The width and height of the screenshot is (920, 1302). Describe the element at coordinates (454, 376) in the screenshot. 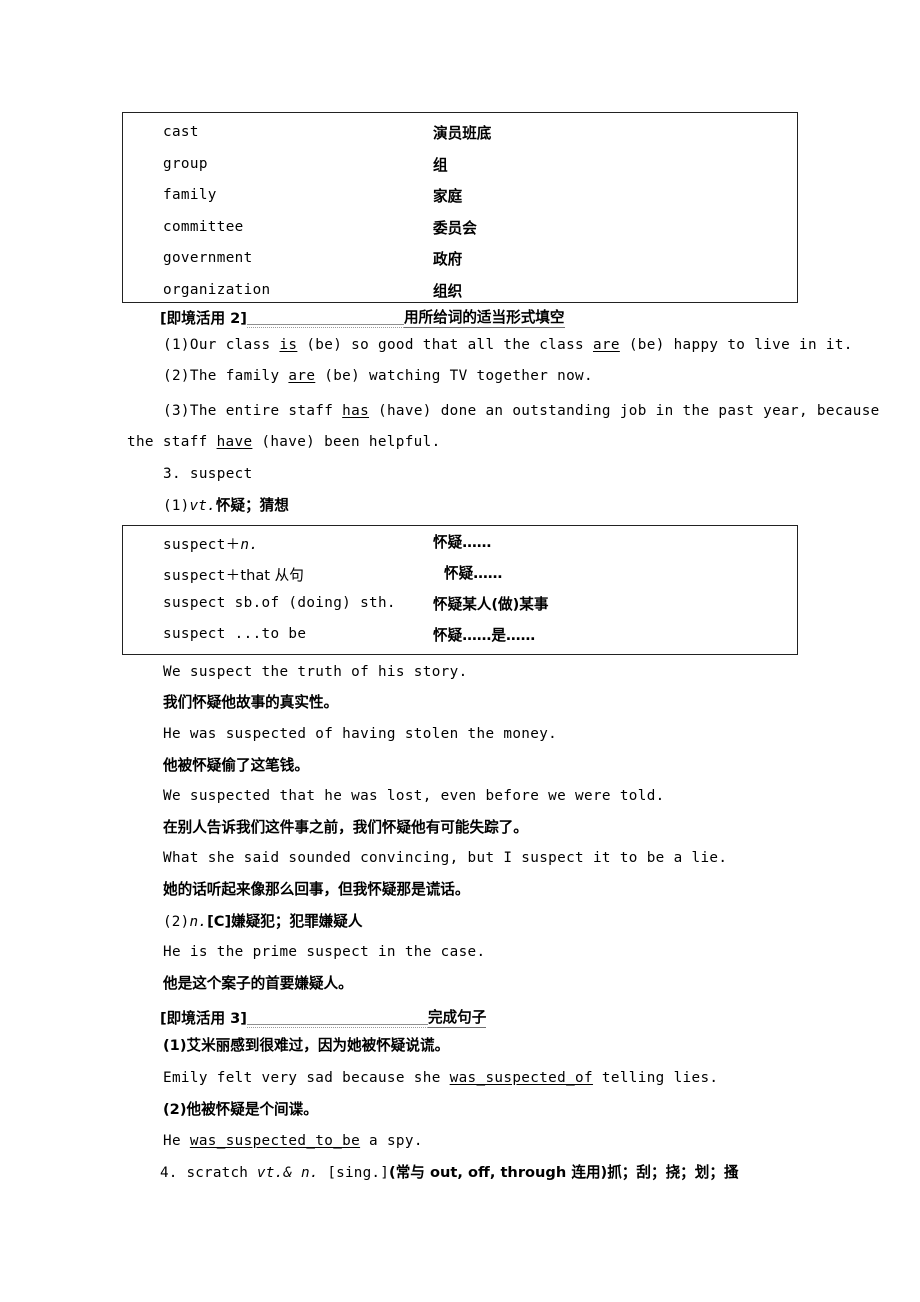

I see `item-text-post: (be) watching TV together now.` at that location.